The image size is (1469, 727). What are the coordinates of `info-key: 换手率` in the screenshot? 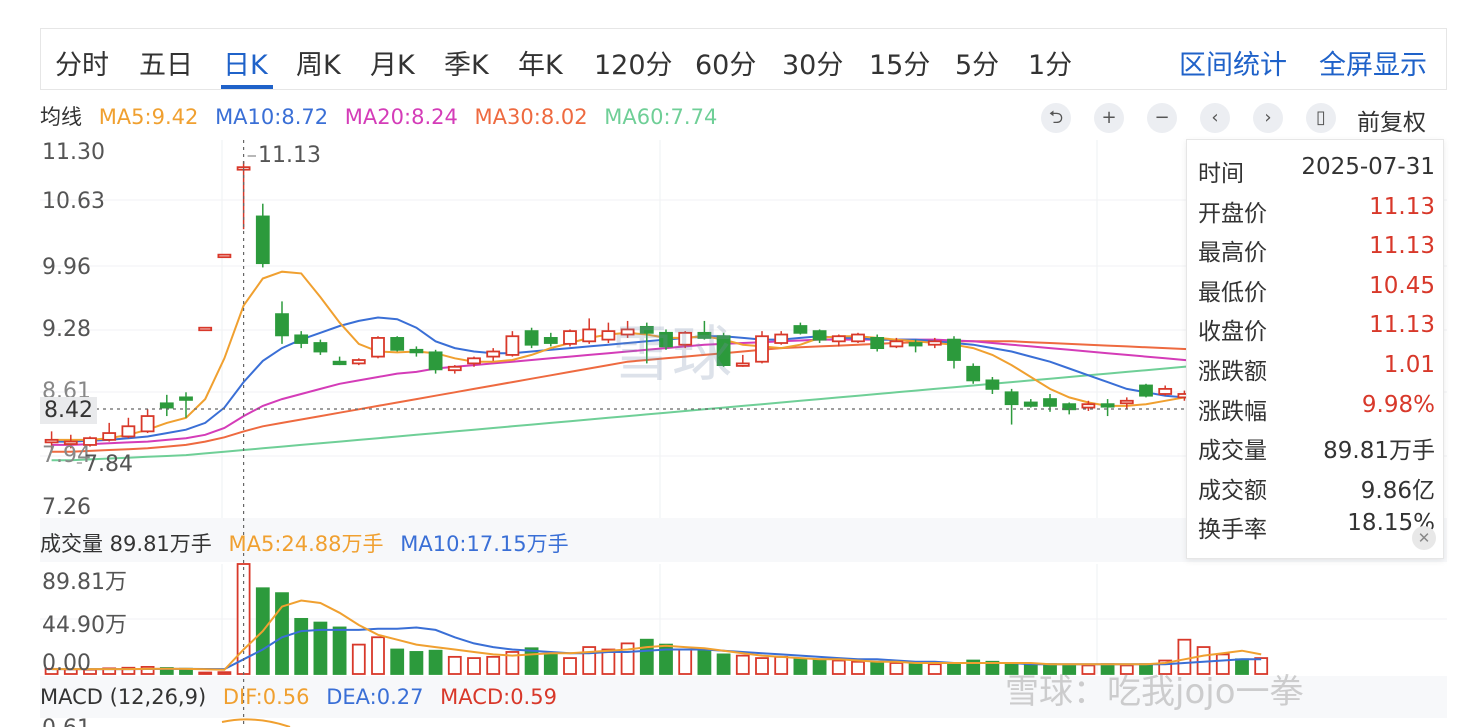 It's located at (1232, 530).